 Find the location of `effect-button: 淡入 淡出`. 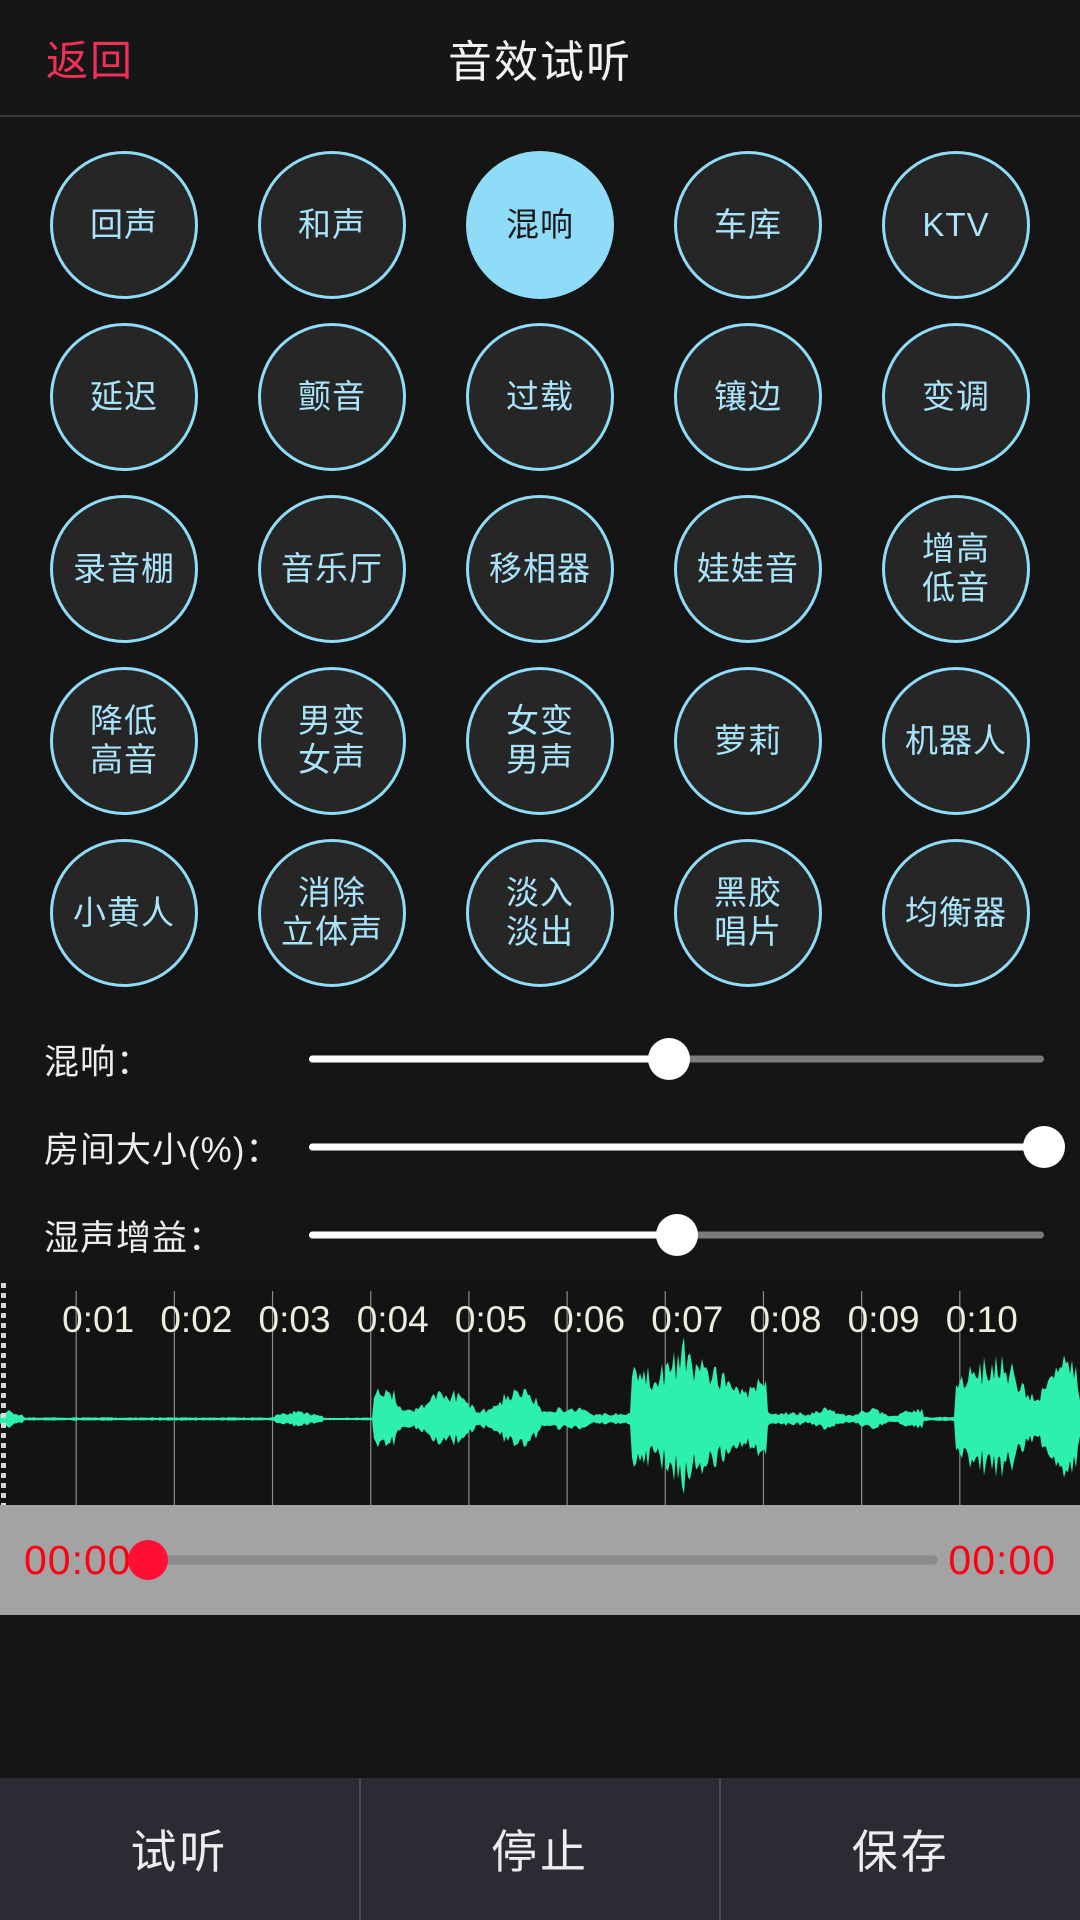

effect-button: 淡入 淡出 is located at coordinates (540, 913).